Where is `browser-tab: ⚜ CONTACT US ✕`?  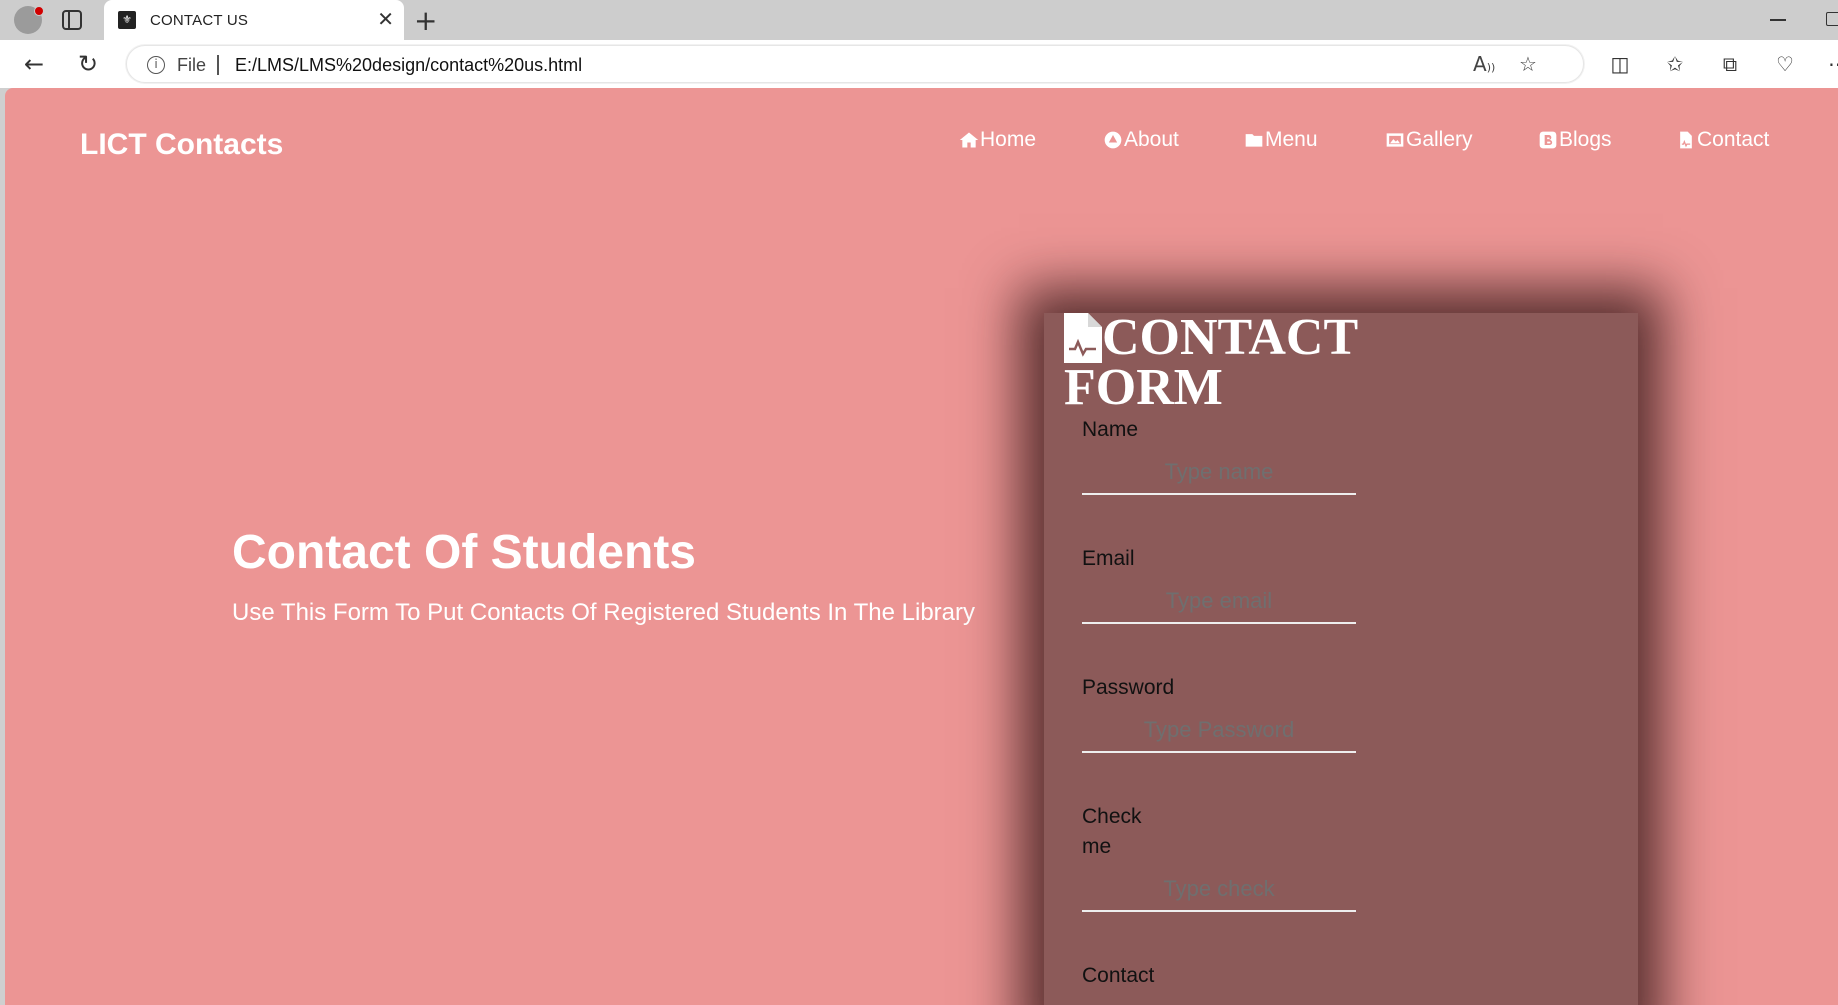
browser-tab: ⚜ CONTACT US ✕ is located at coordinates (254, 20).